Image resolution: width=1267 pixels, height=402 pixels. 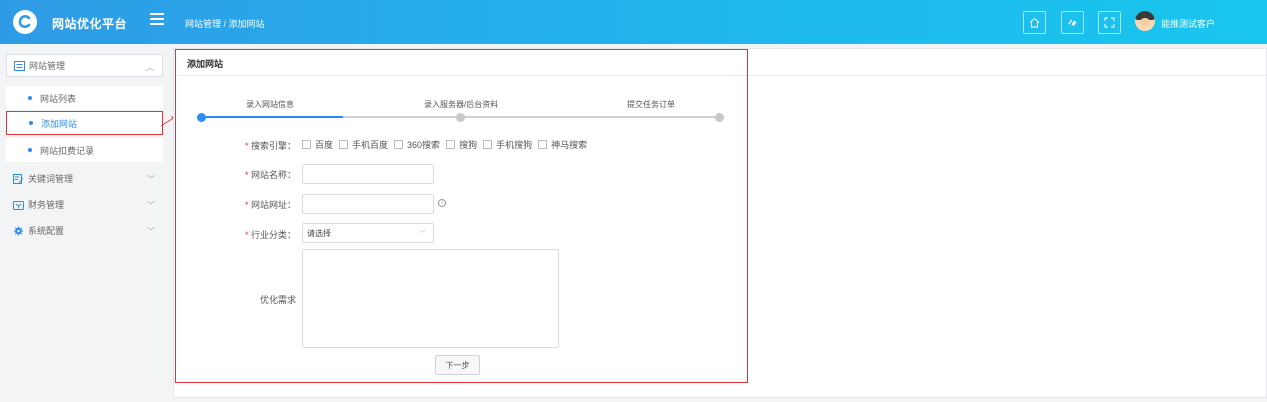 I want to click on title-divider, so click(x=722, y=75).